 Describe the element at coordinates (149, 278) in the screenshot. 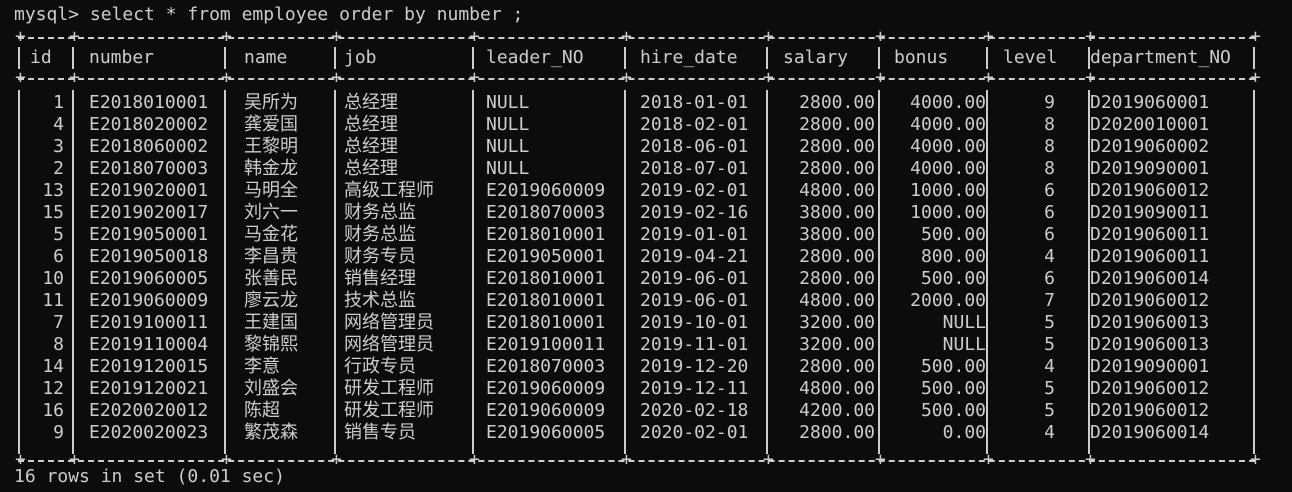

I see `table-cell-number: E2019060005` at that location.